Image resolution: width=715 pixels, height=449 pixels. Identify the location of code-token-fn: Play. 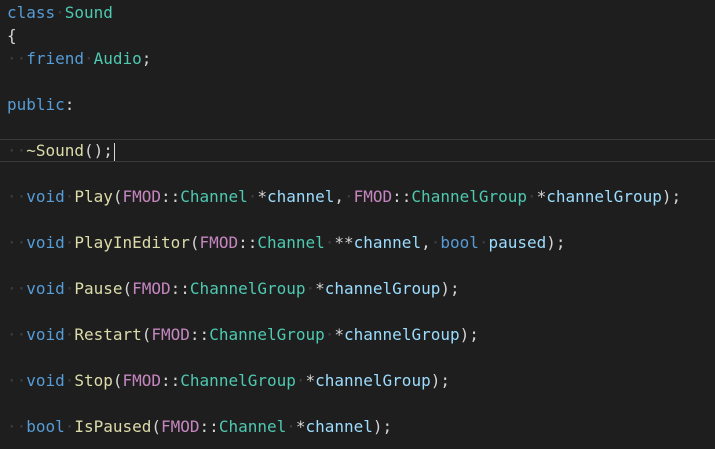
(93, 196).